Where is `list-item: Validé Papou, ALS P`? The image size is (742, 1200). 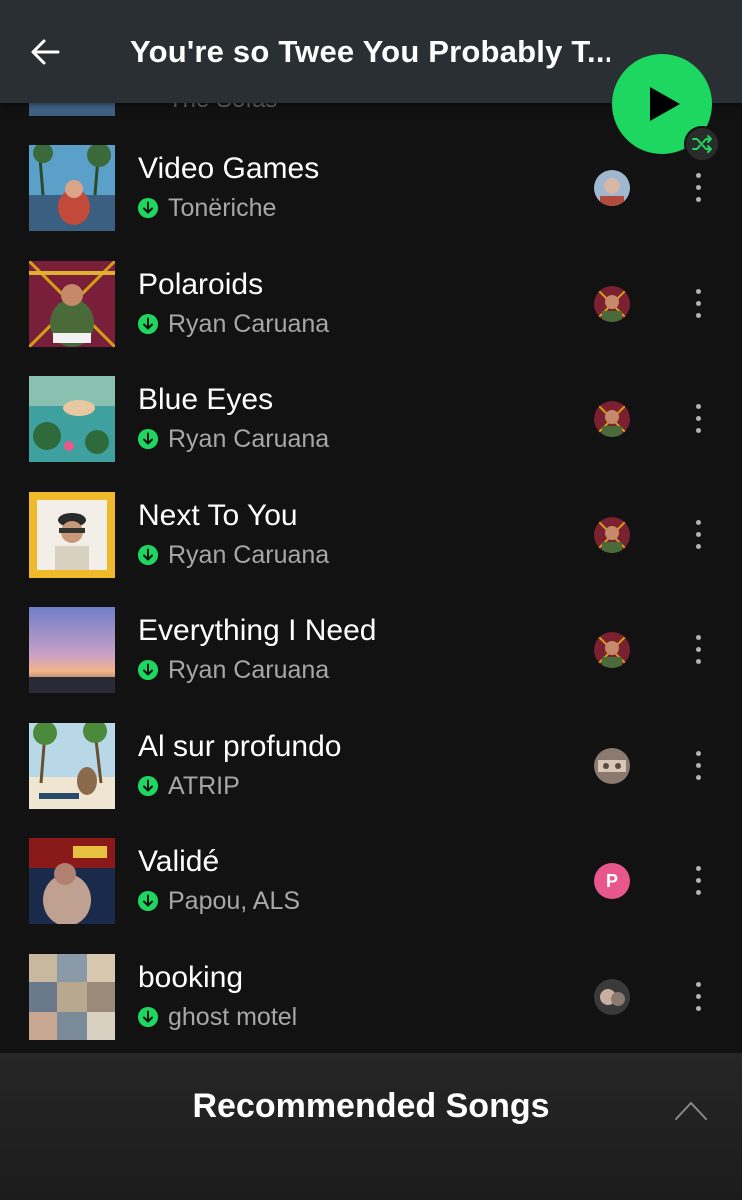
list-item: Validé Papou, ALS P is located at coordinates (371, 881).